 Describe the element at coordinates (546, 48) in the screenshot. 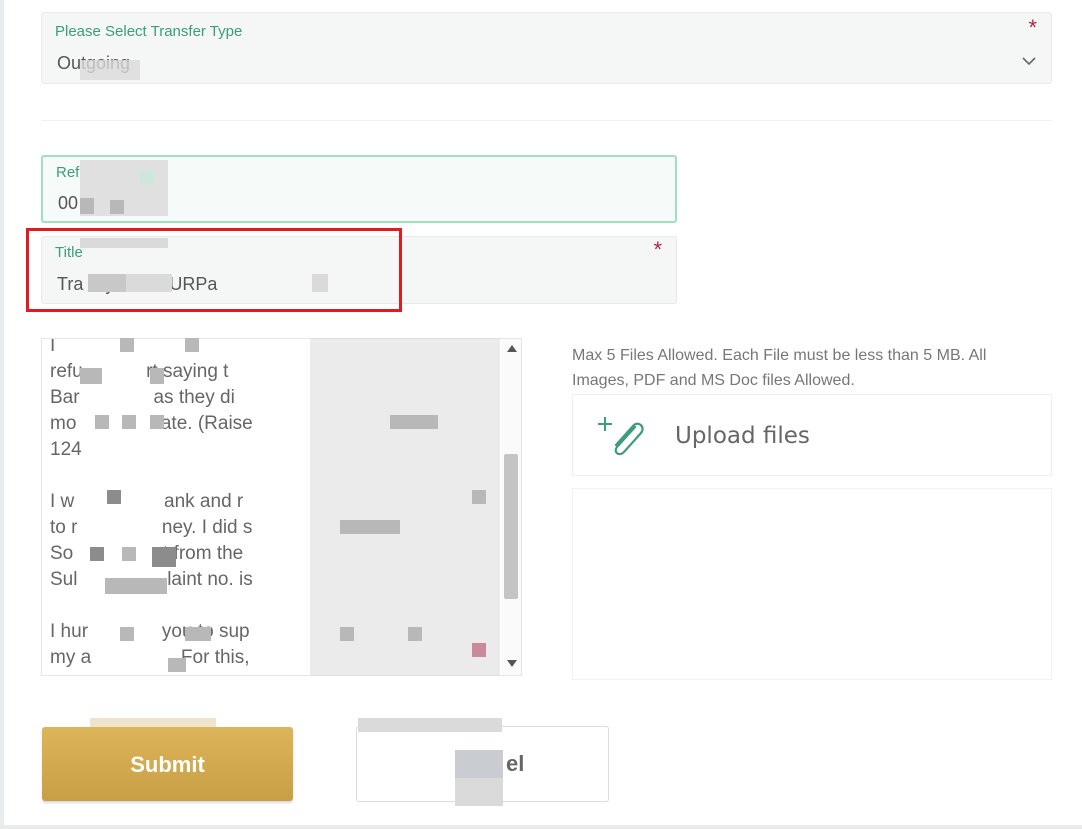

I see `transfer-type-select: Please Select Transfer Type * Outgoing` at that location.